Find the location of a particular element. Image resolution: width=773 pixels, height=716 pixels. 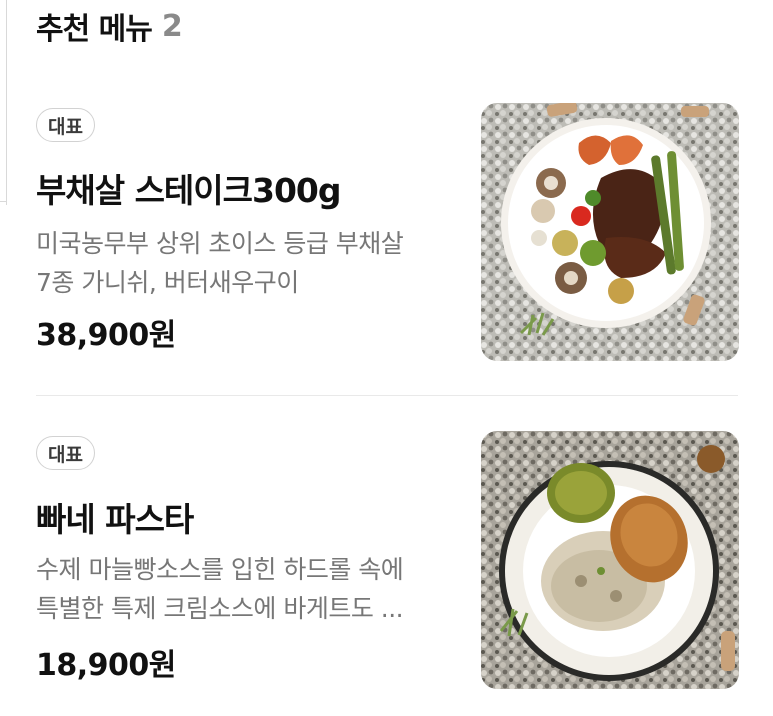

menu-item-description: 미국농무부 상위 초이스 등급 부채살 7종 가니쉬, 버터새우구이 is located at coordinates (241, 263).